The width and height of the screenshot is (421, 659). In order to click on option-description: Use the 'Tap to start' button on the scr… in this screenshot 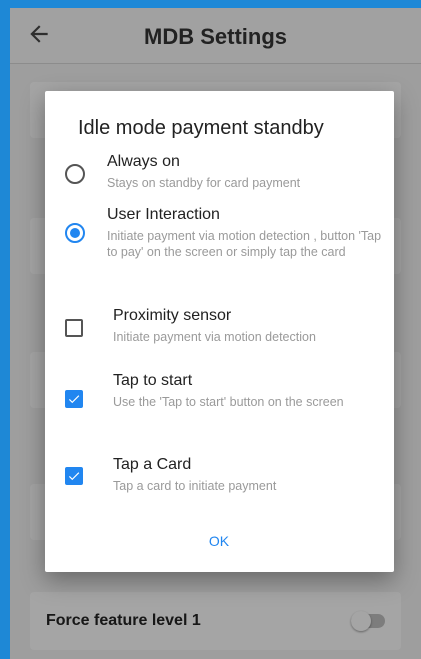, I will do `click(228, 402)`.